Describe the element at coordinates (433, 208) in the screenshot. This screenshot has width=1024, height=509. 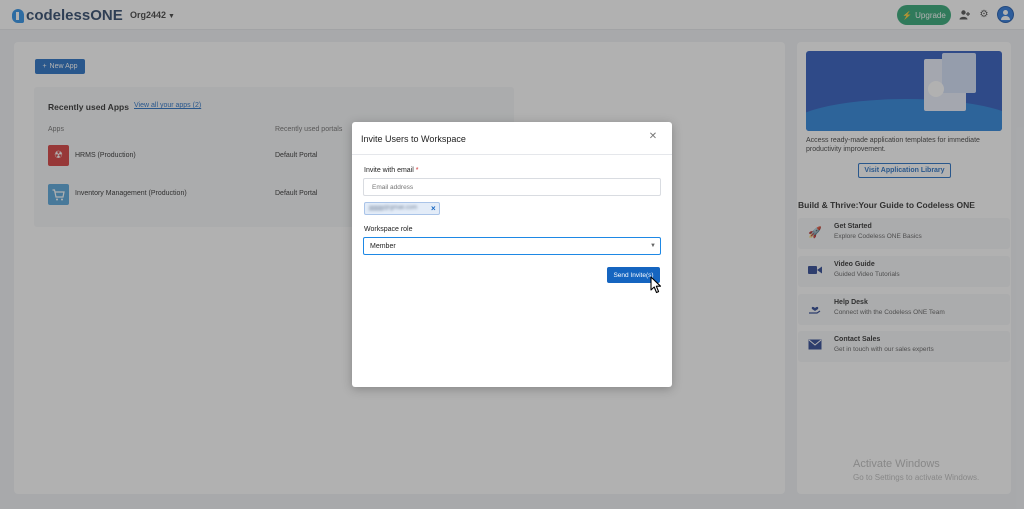
I see `remove-chip-icon: ×` at that location.